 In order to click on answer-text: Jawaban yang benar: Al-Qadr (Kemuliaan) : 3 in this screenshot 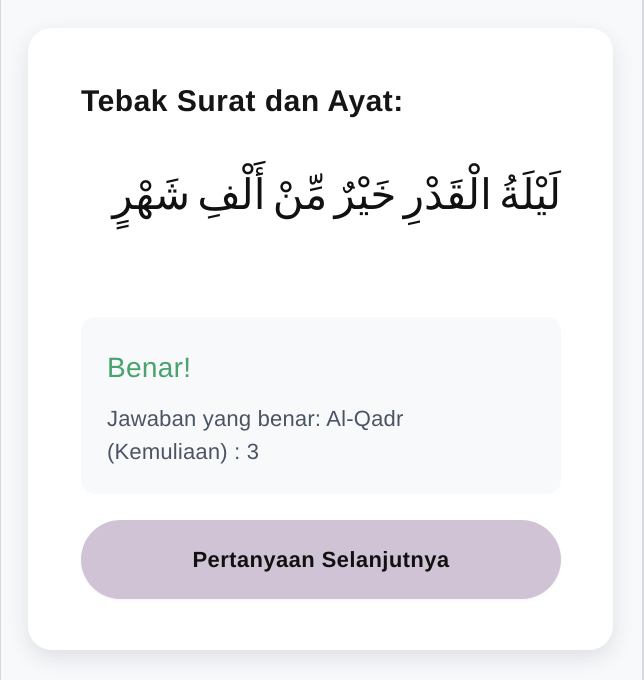, I will do `click(255, 435)`.